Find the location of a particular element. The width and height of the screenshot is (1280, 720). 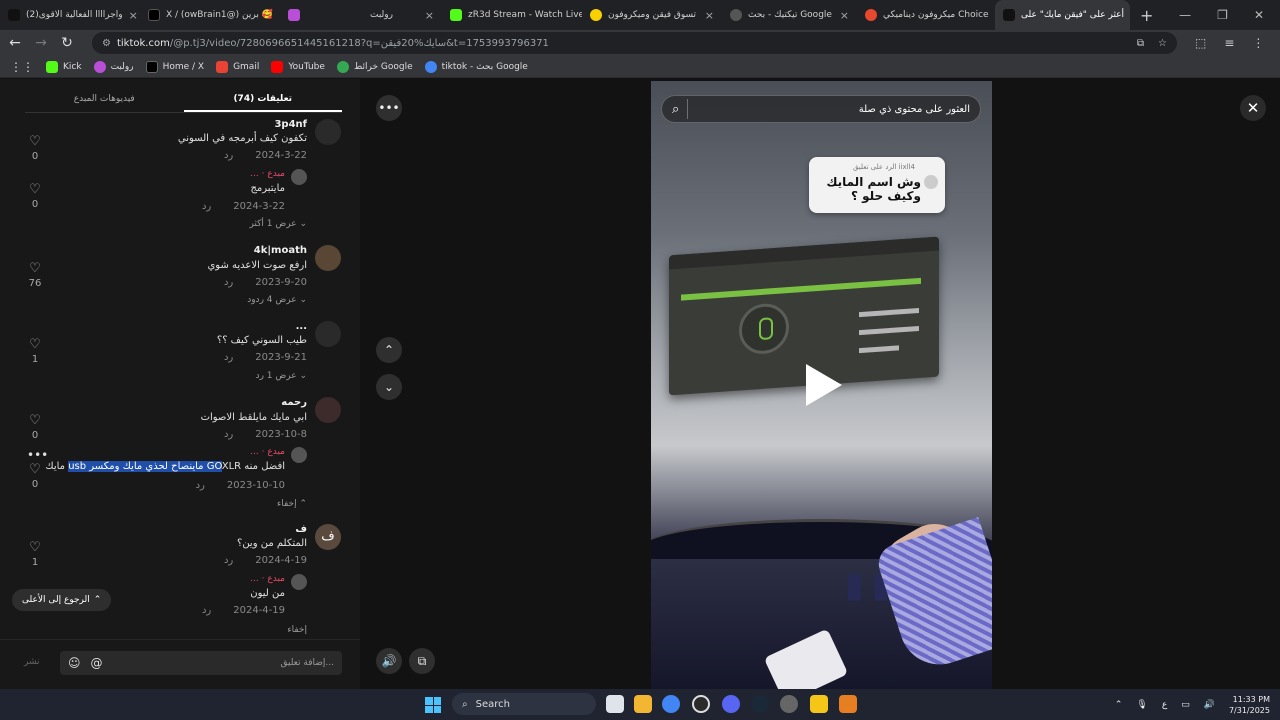

network-icon: ▭ is located at coordinates (1185, 705).